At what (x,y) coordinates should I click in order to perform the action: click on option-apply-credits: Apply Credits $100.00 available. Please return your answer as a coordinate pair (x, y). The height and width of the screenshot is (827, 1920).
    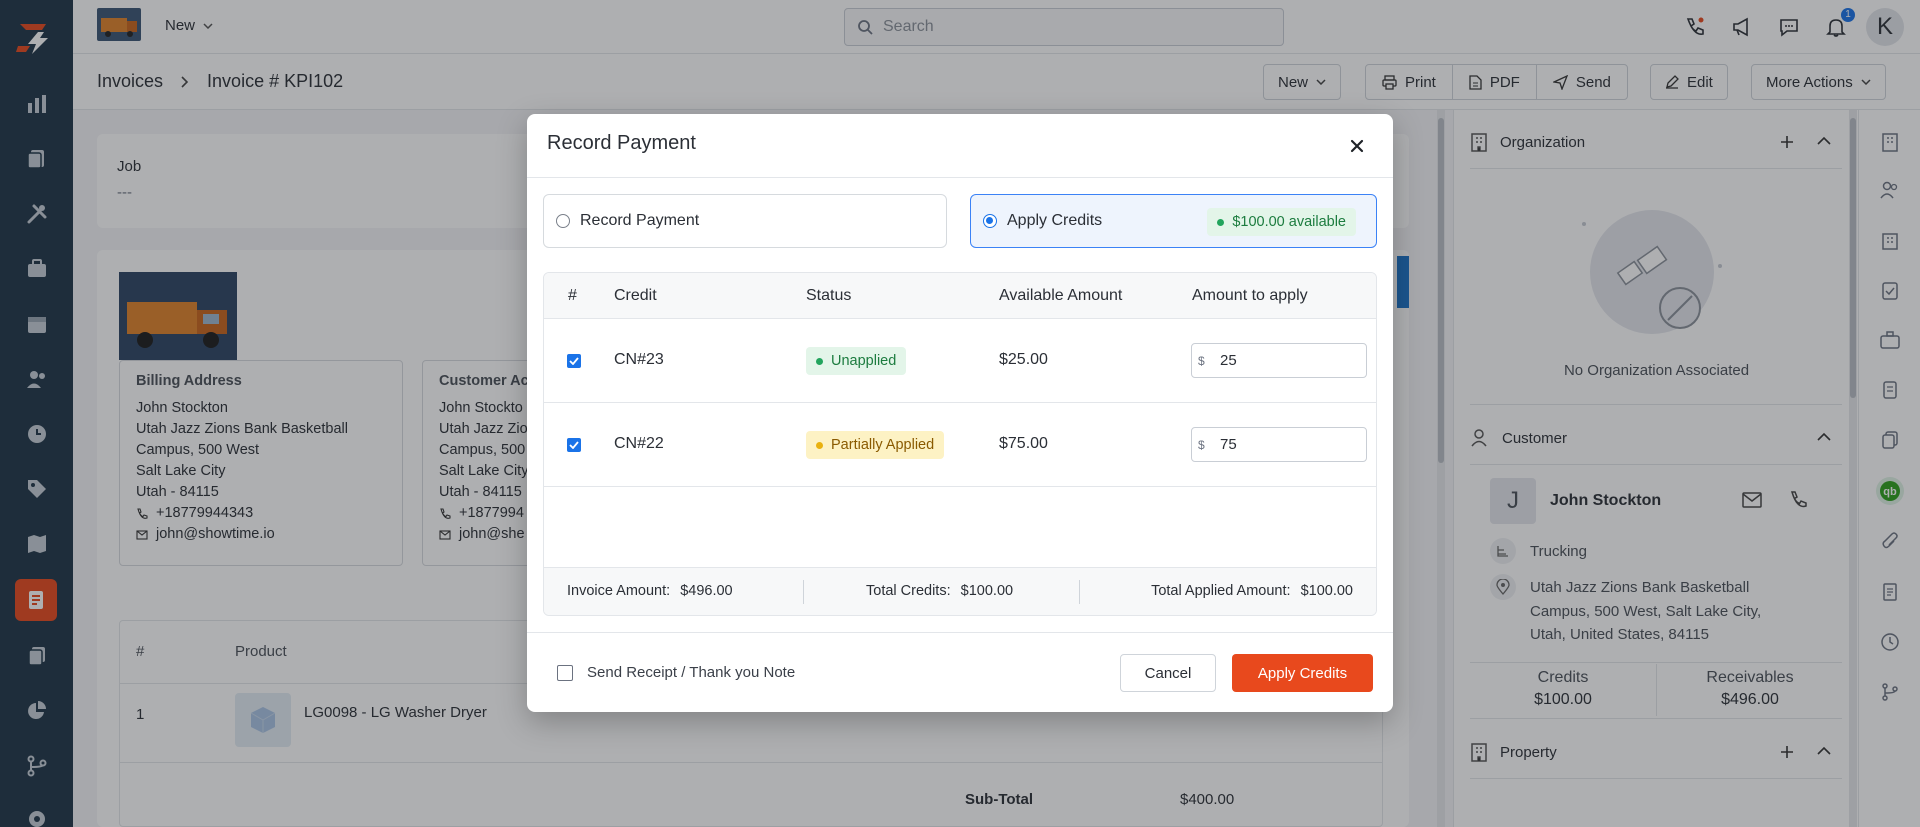
    Looking at the image, I should click on (1173, 221).